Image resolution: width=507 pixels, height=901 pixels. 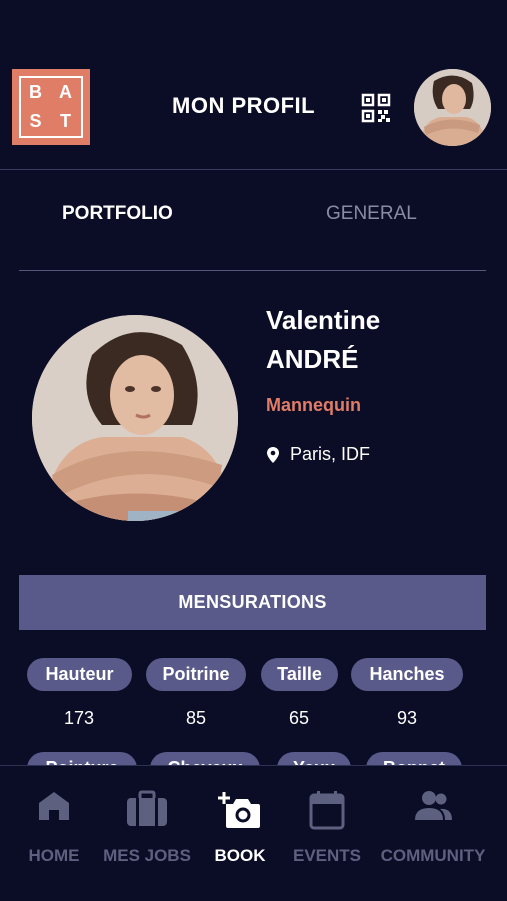 What do you see at coordinates (433, 805) in the screenshot?
I see `people-icon` at bounding box center [433, 805].